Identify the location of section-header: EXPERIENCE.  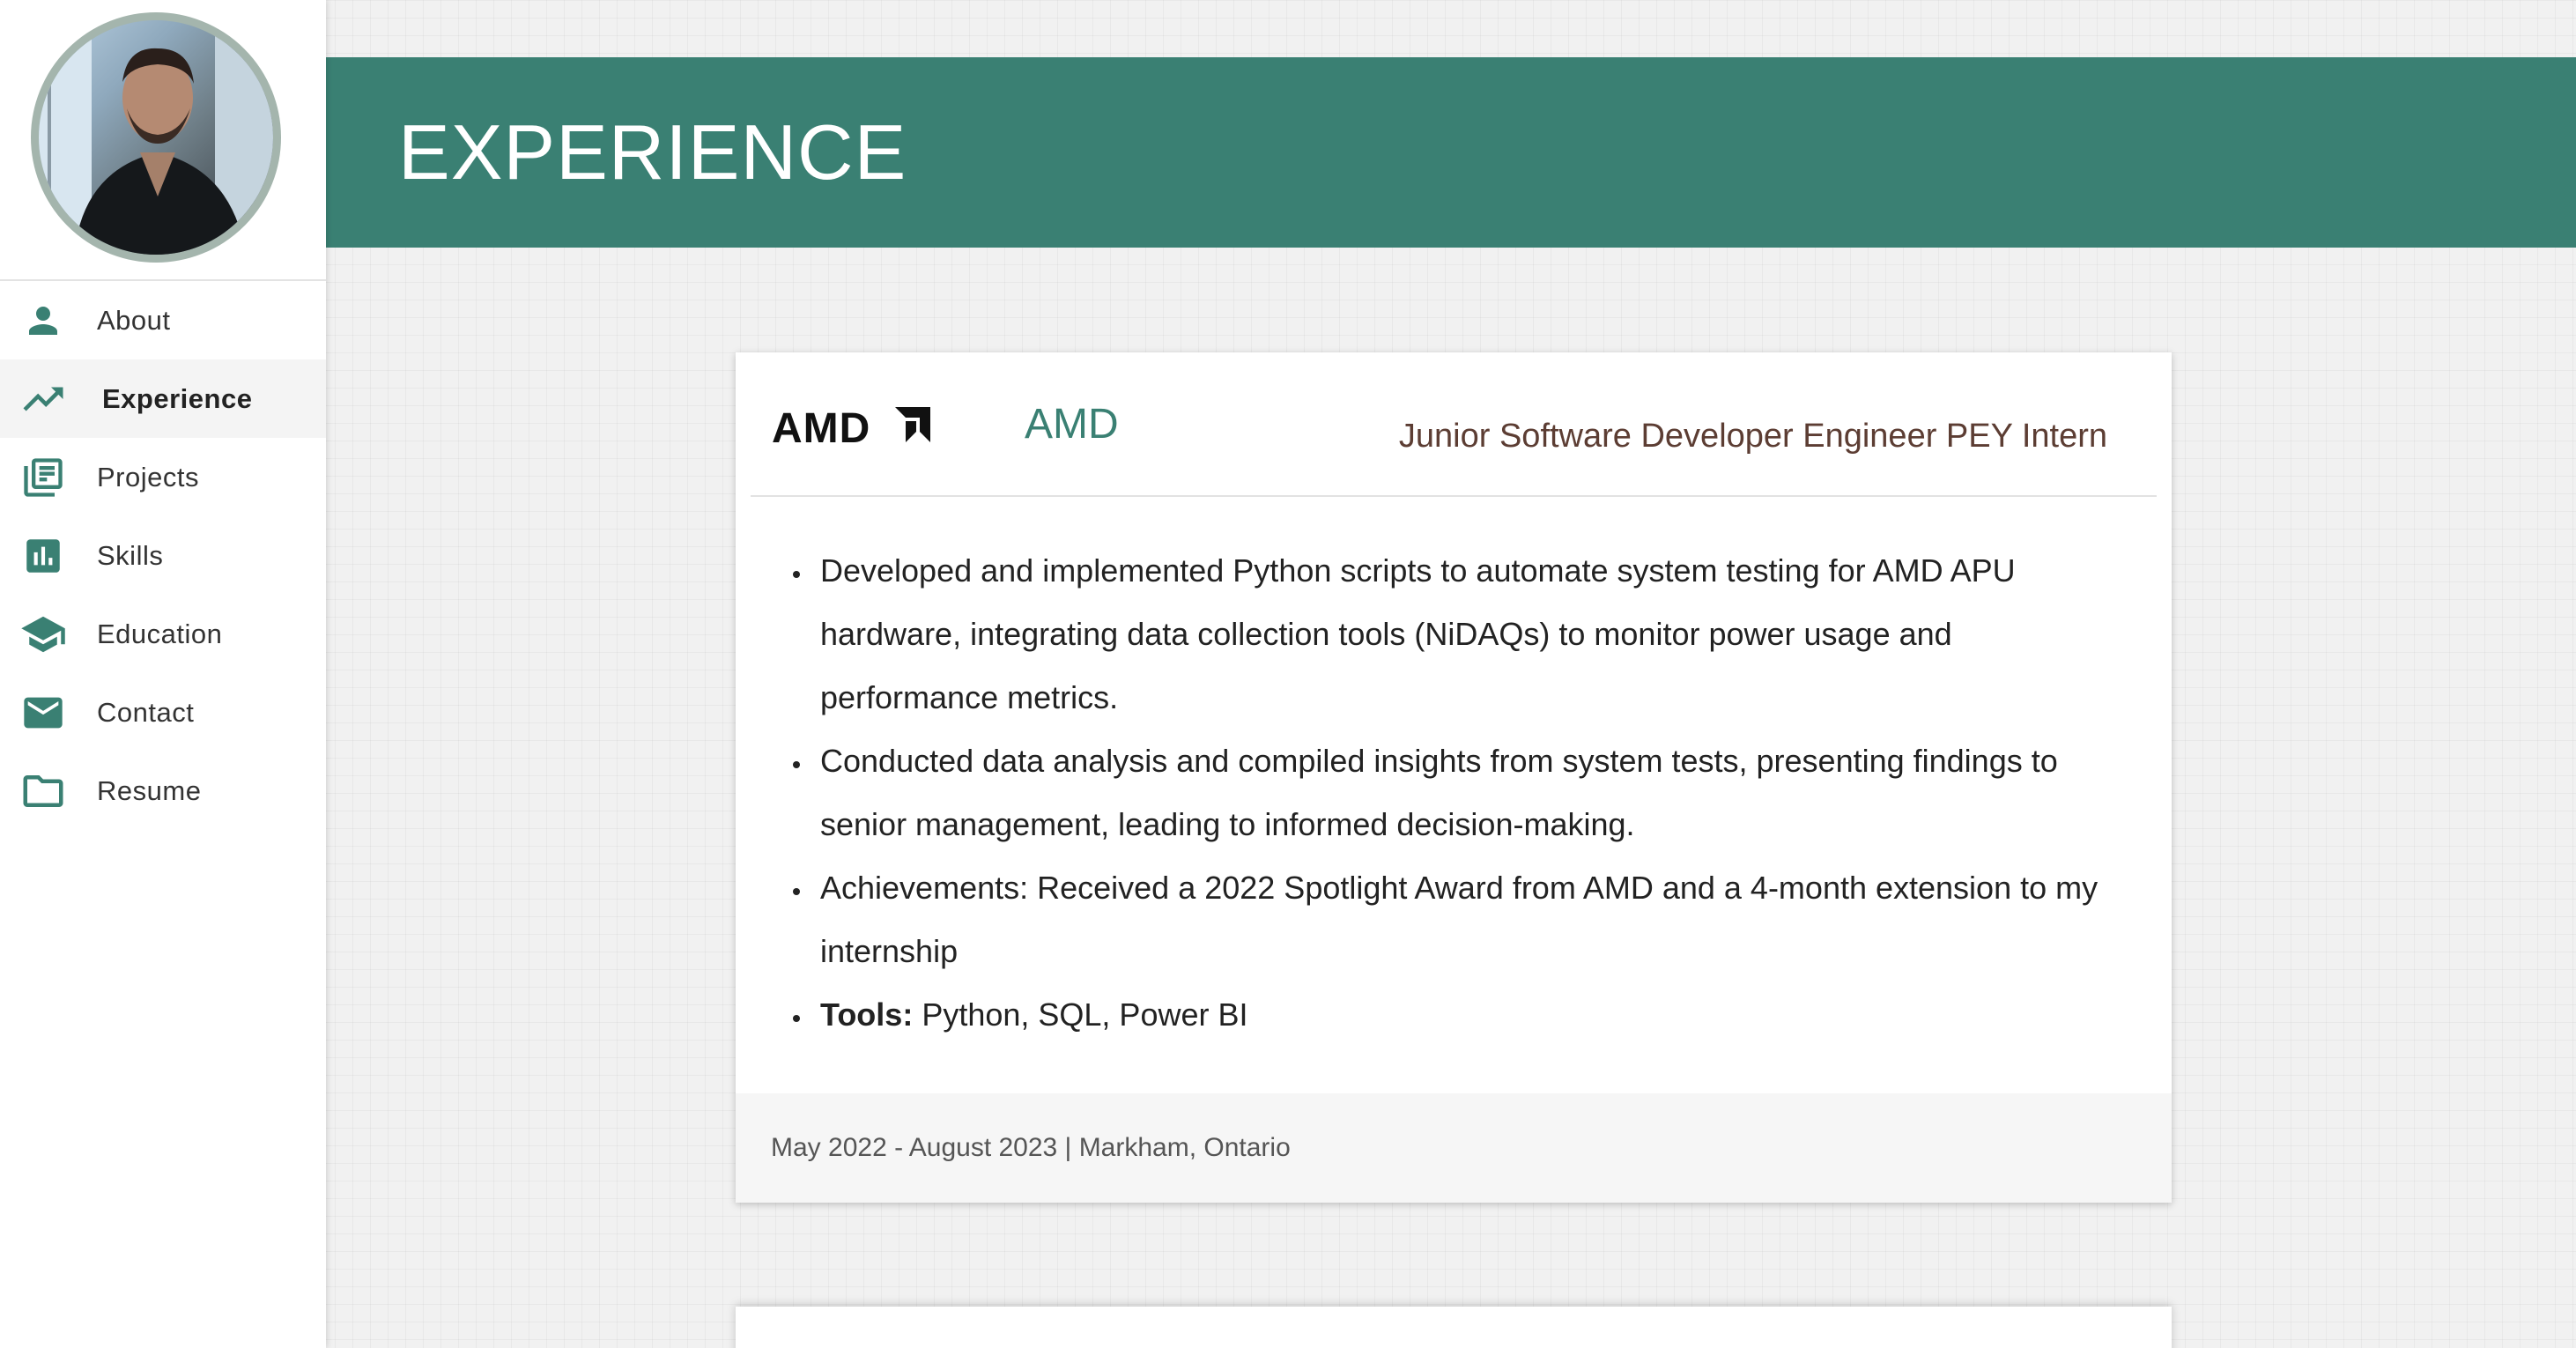
(1451, 152).